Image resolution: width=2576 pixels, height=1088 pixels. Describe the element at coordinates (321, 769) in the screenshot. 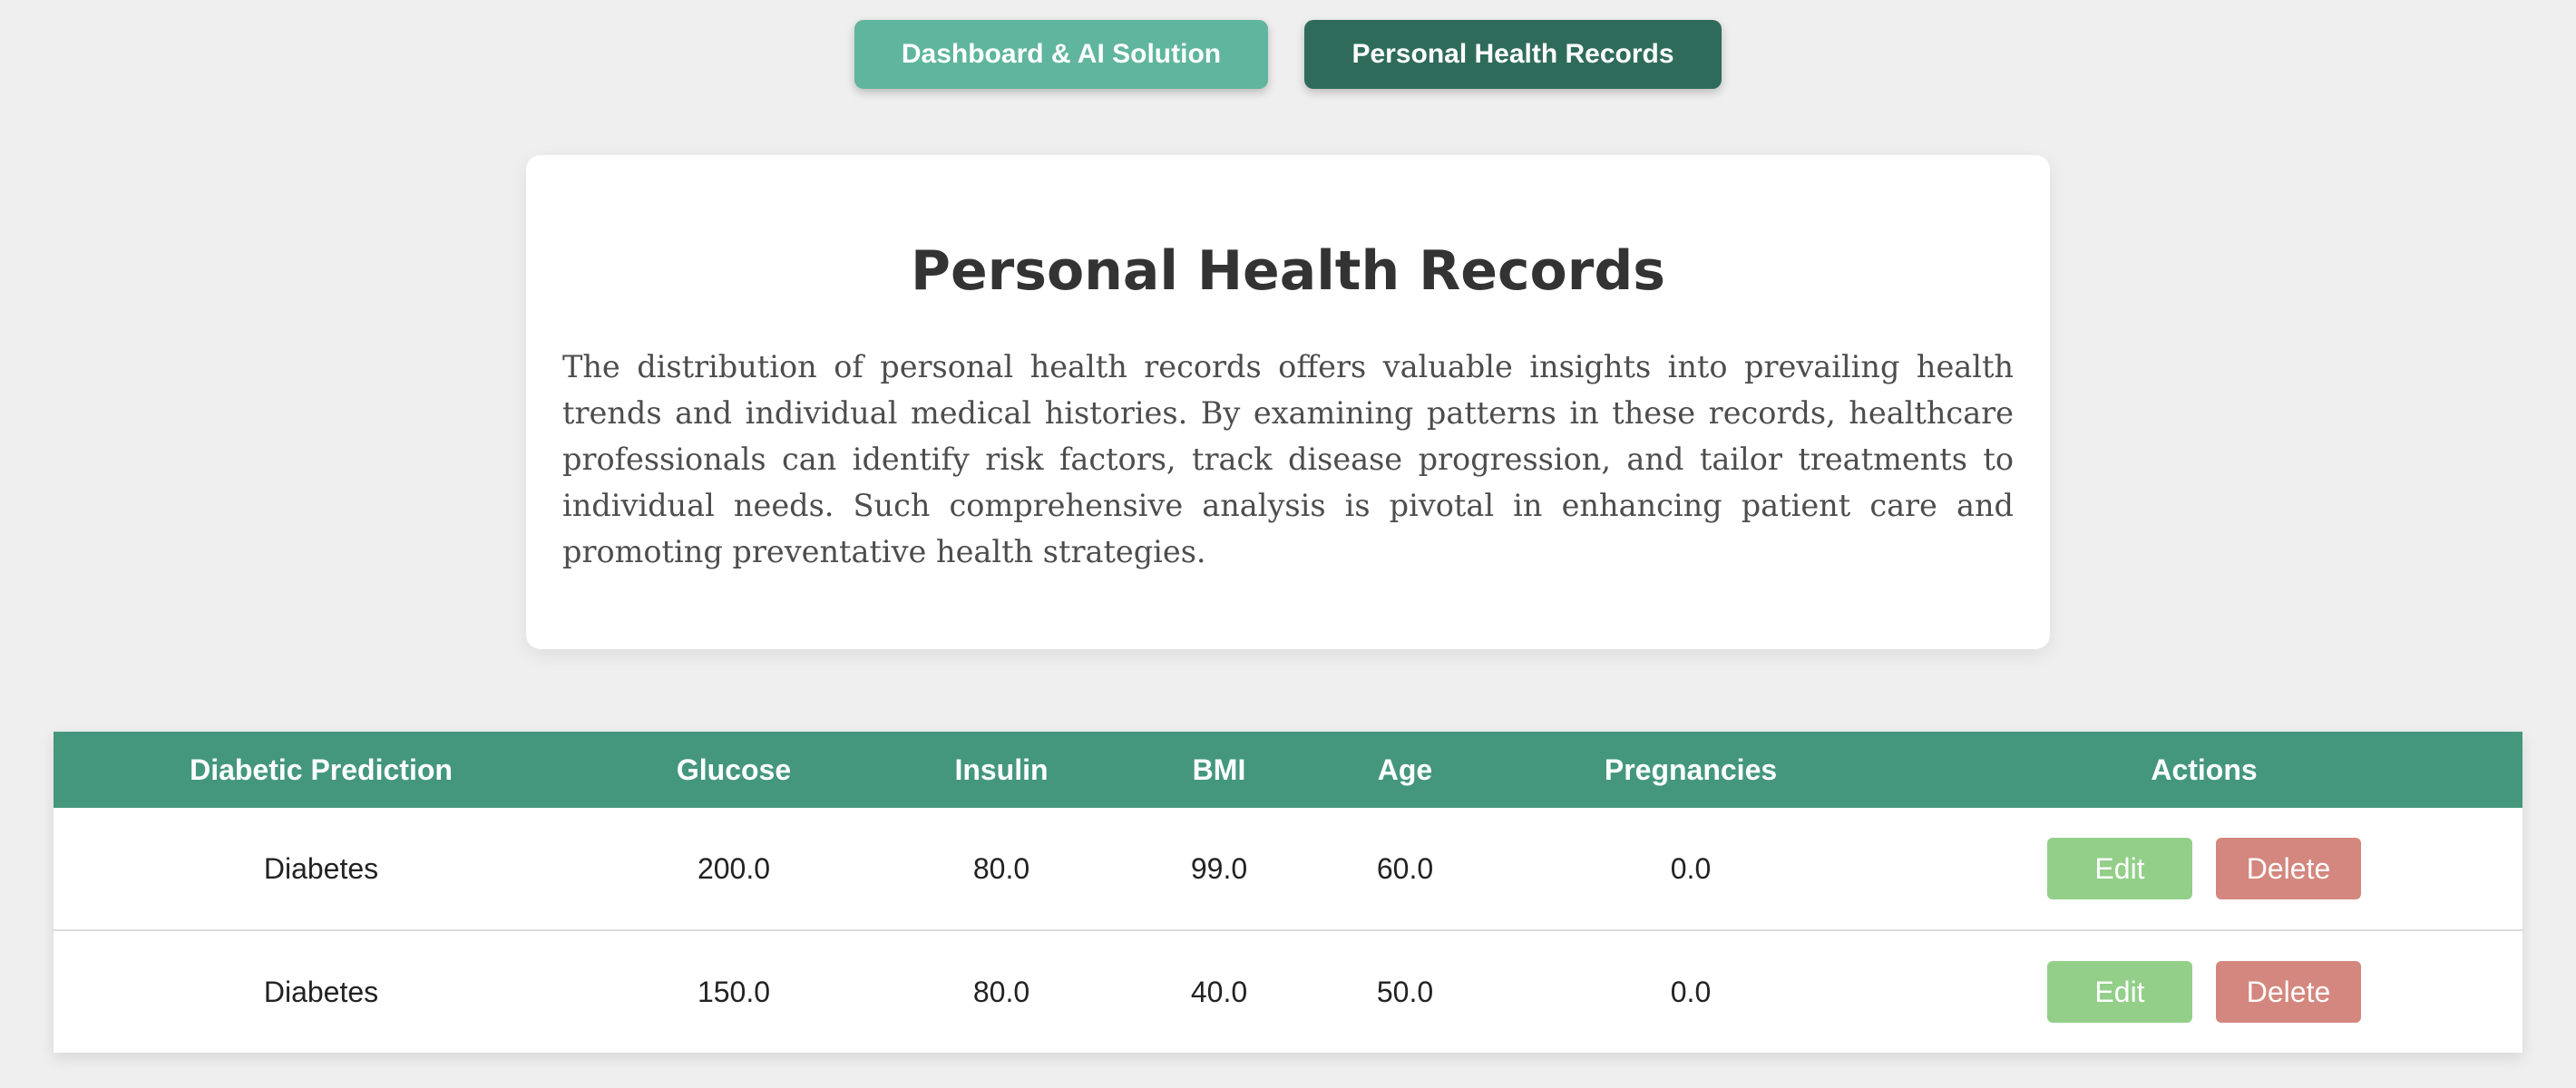

I see `column-header-diabetic-prediction: Diabetic Prediction` at that location.